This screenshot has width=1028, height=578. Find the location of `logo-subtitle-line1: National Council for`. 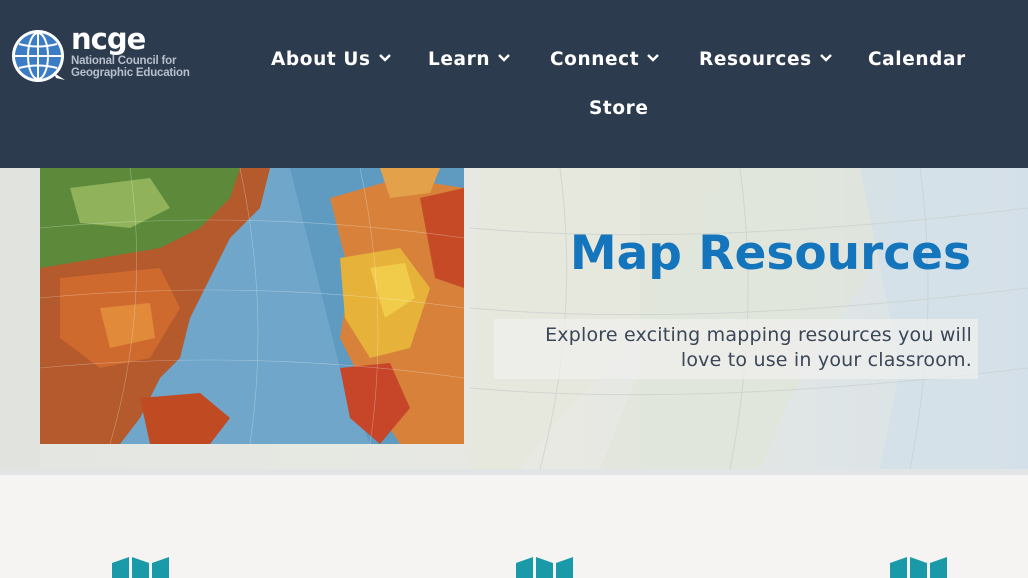

logo-subtitle-line1: National Council for is located at coordinates (124, 61).